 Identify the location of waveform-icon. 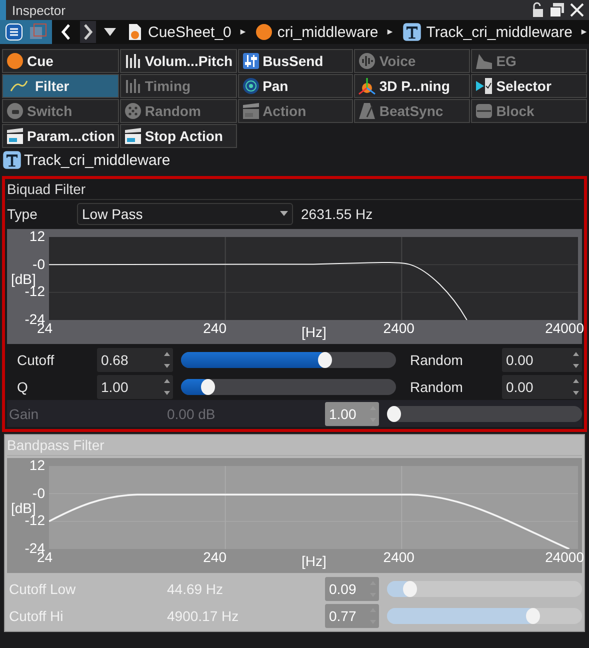
(367, 61).